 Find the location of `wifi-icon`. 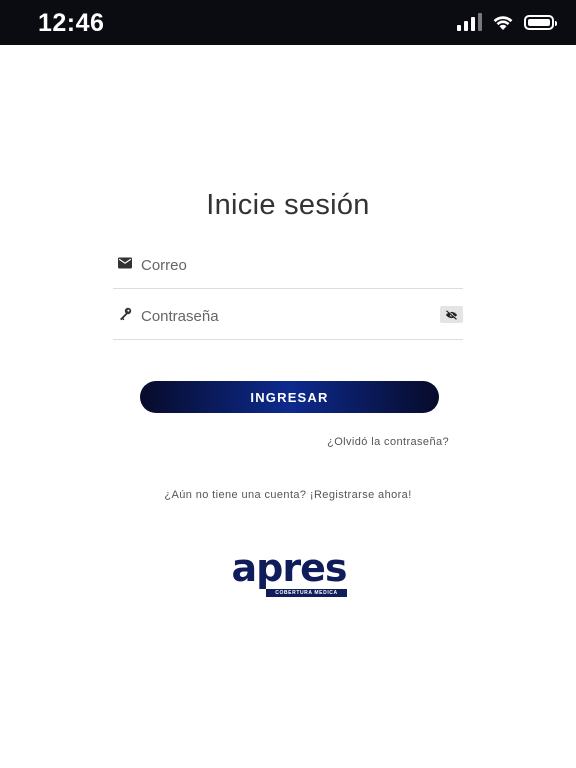

wifi-icon is located at coordinates (503, 22).